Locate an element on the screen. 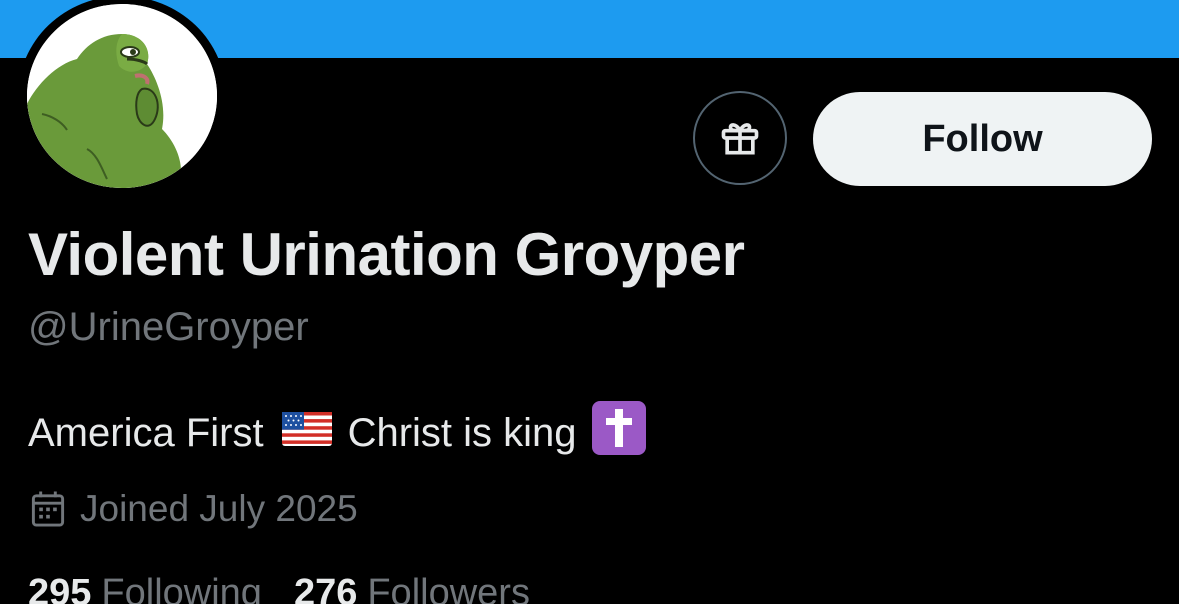  avatar is located at coordinates (122, 96).